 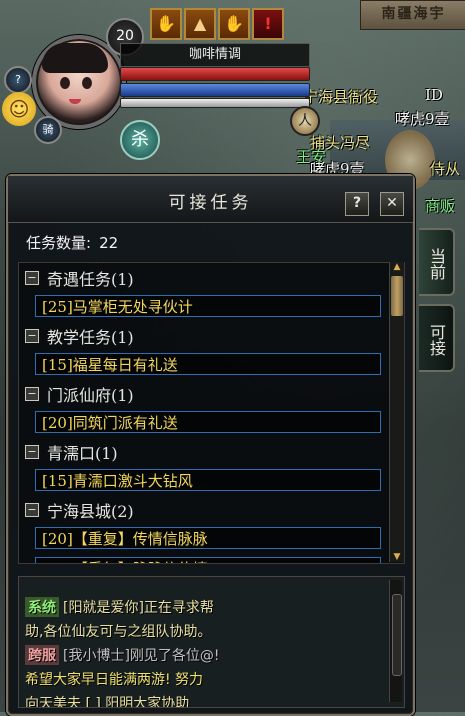 I want to click on chat-line: 希望大家早日能满两游! 努力, so click(x=114, y=679).